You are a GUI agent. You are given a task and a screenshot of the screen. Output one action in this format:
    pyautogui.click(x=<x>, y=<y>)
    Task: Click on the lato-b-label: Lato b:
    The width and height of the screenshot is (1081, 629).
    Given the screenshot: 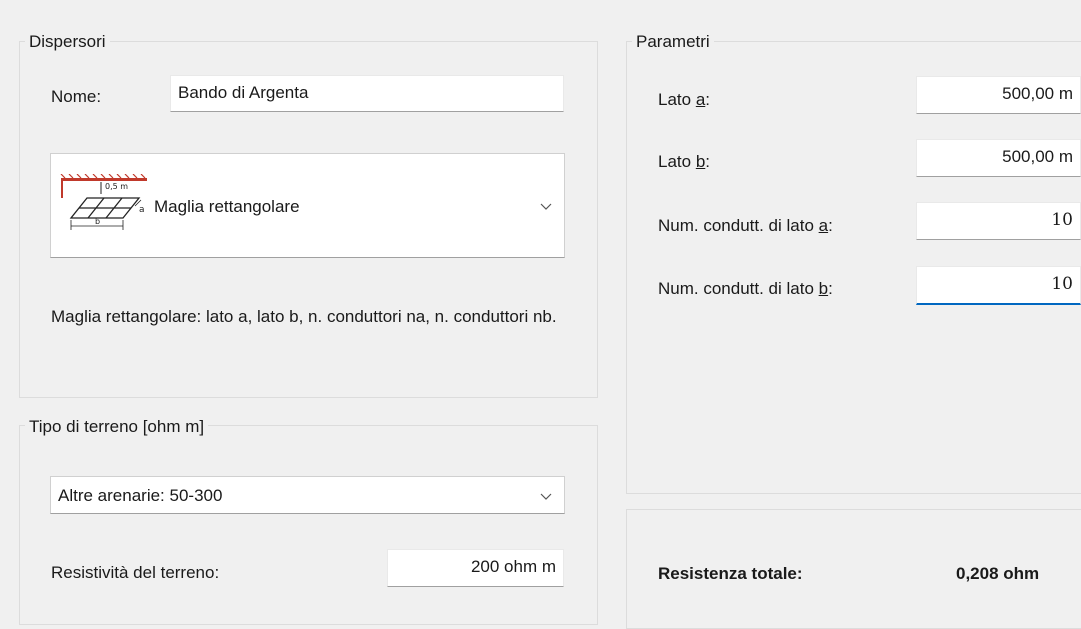 What is the action you would take?
    pyautogui.click(x=684, y=162)
    